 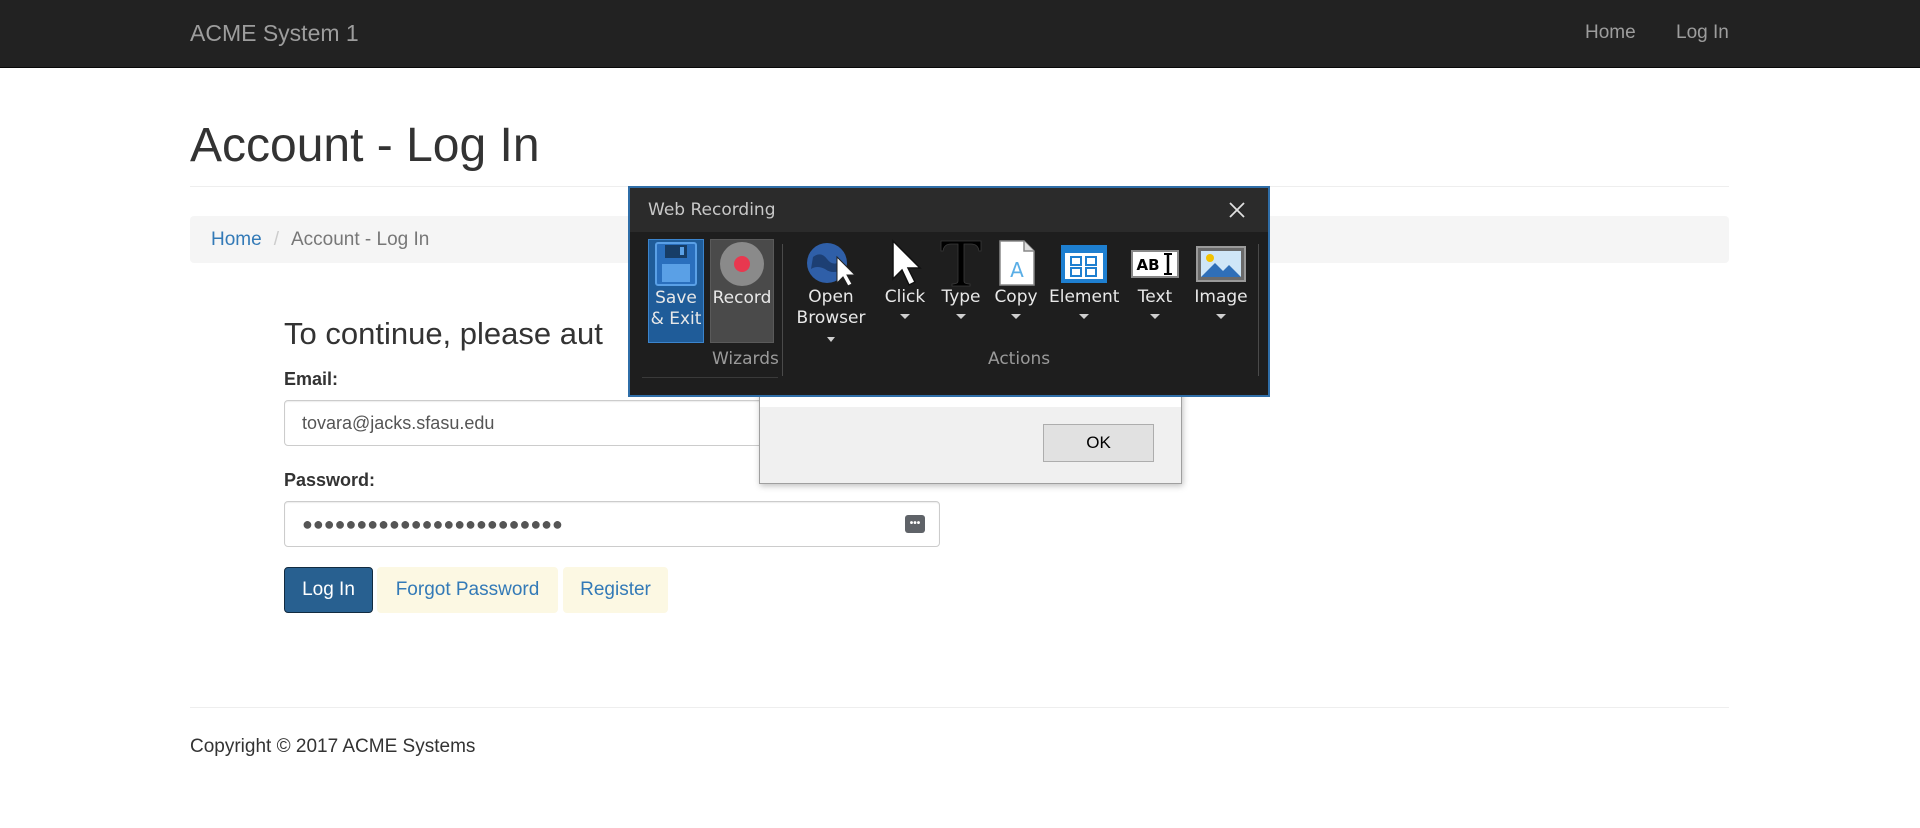 I want to click on open-browser-button: Open Browser, so click(x=831, y=294).